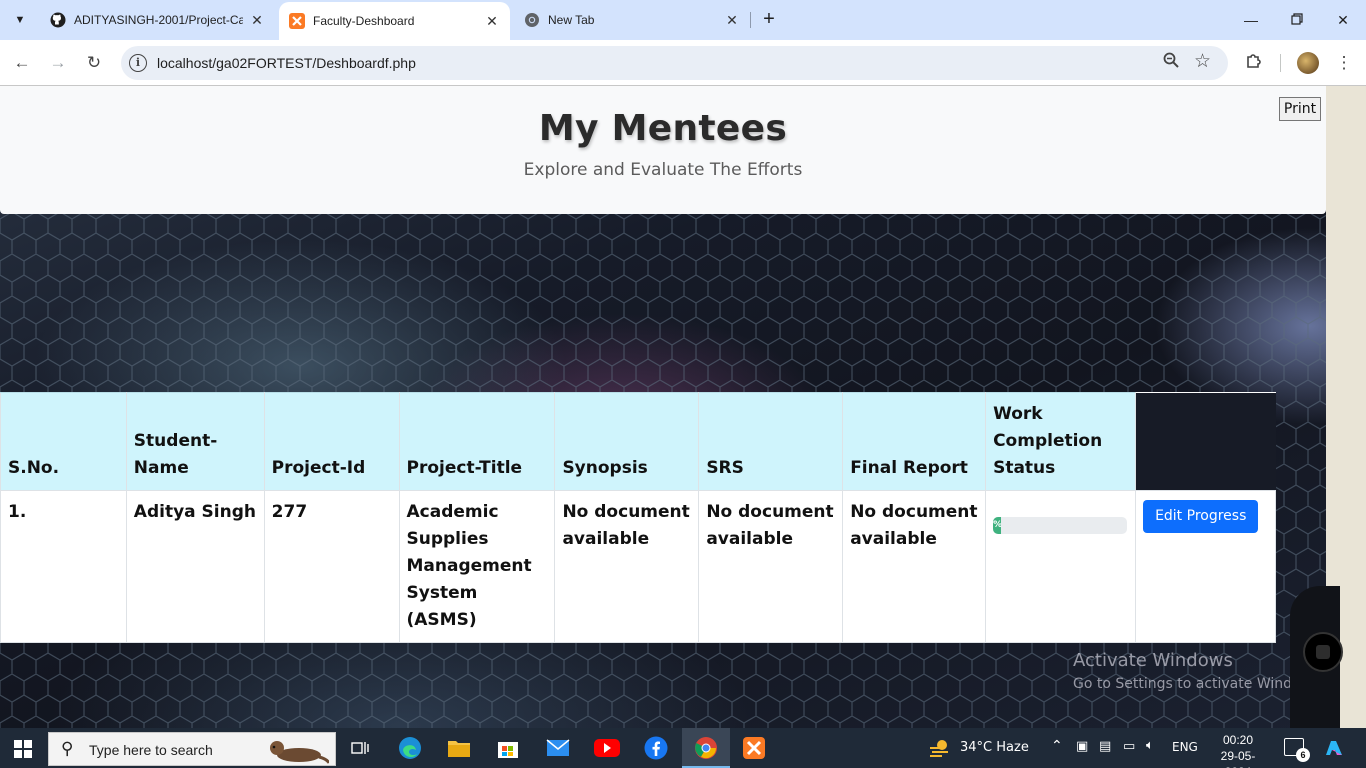  What do you see at coordinates (23, 749) in the screenshot?
I see `windows-start-icon` at bounding box center [23, 749].